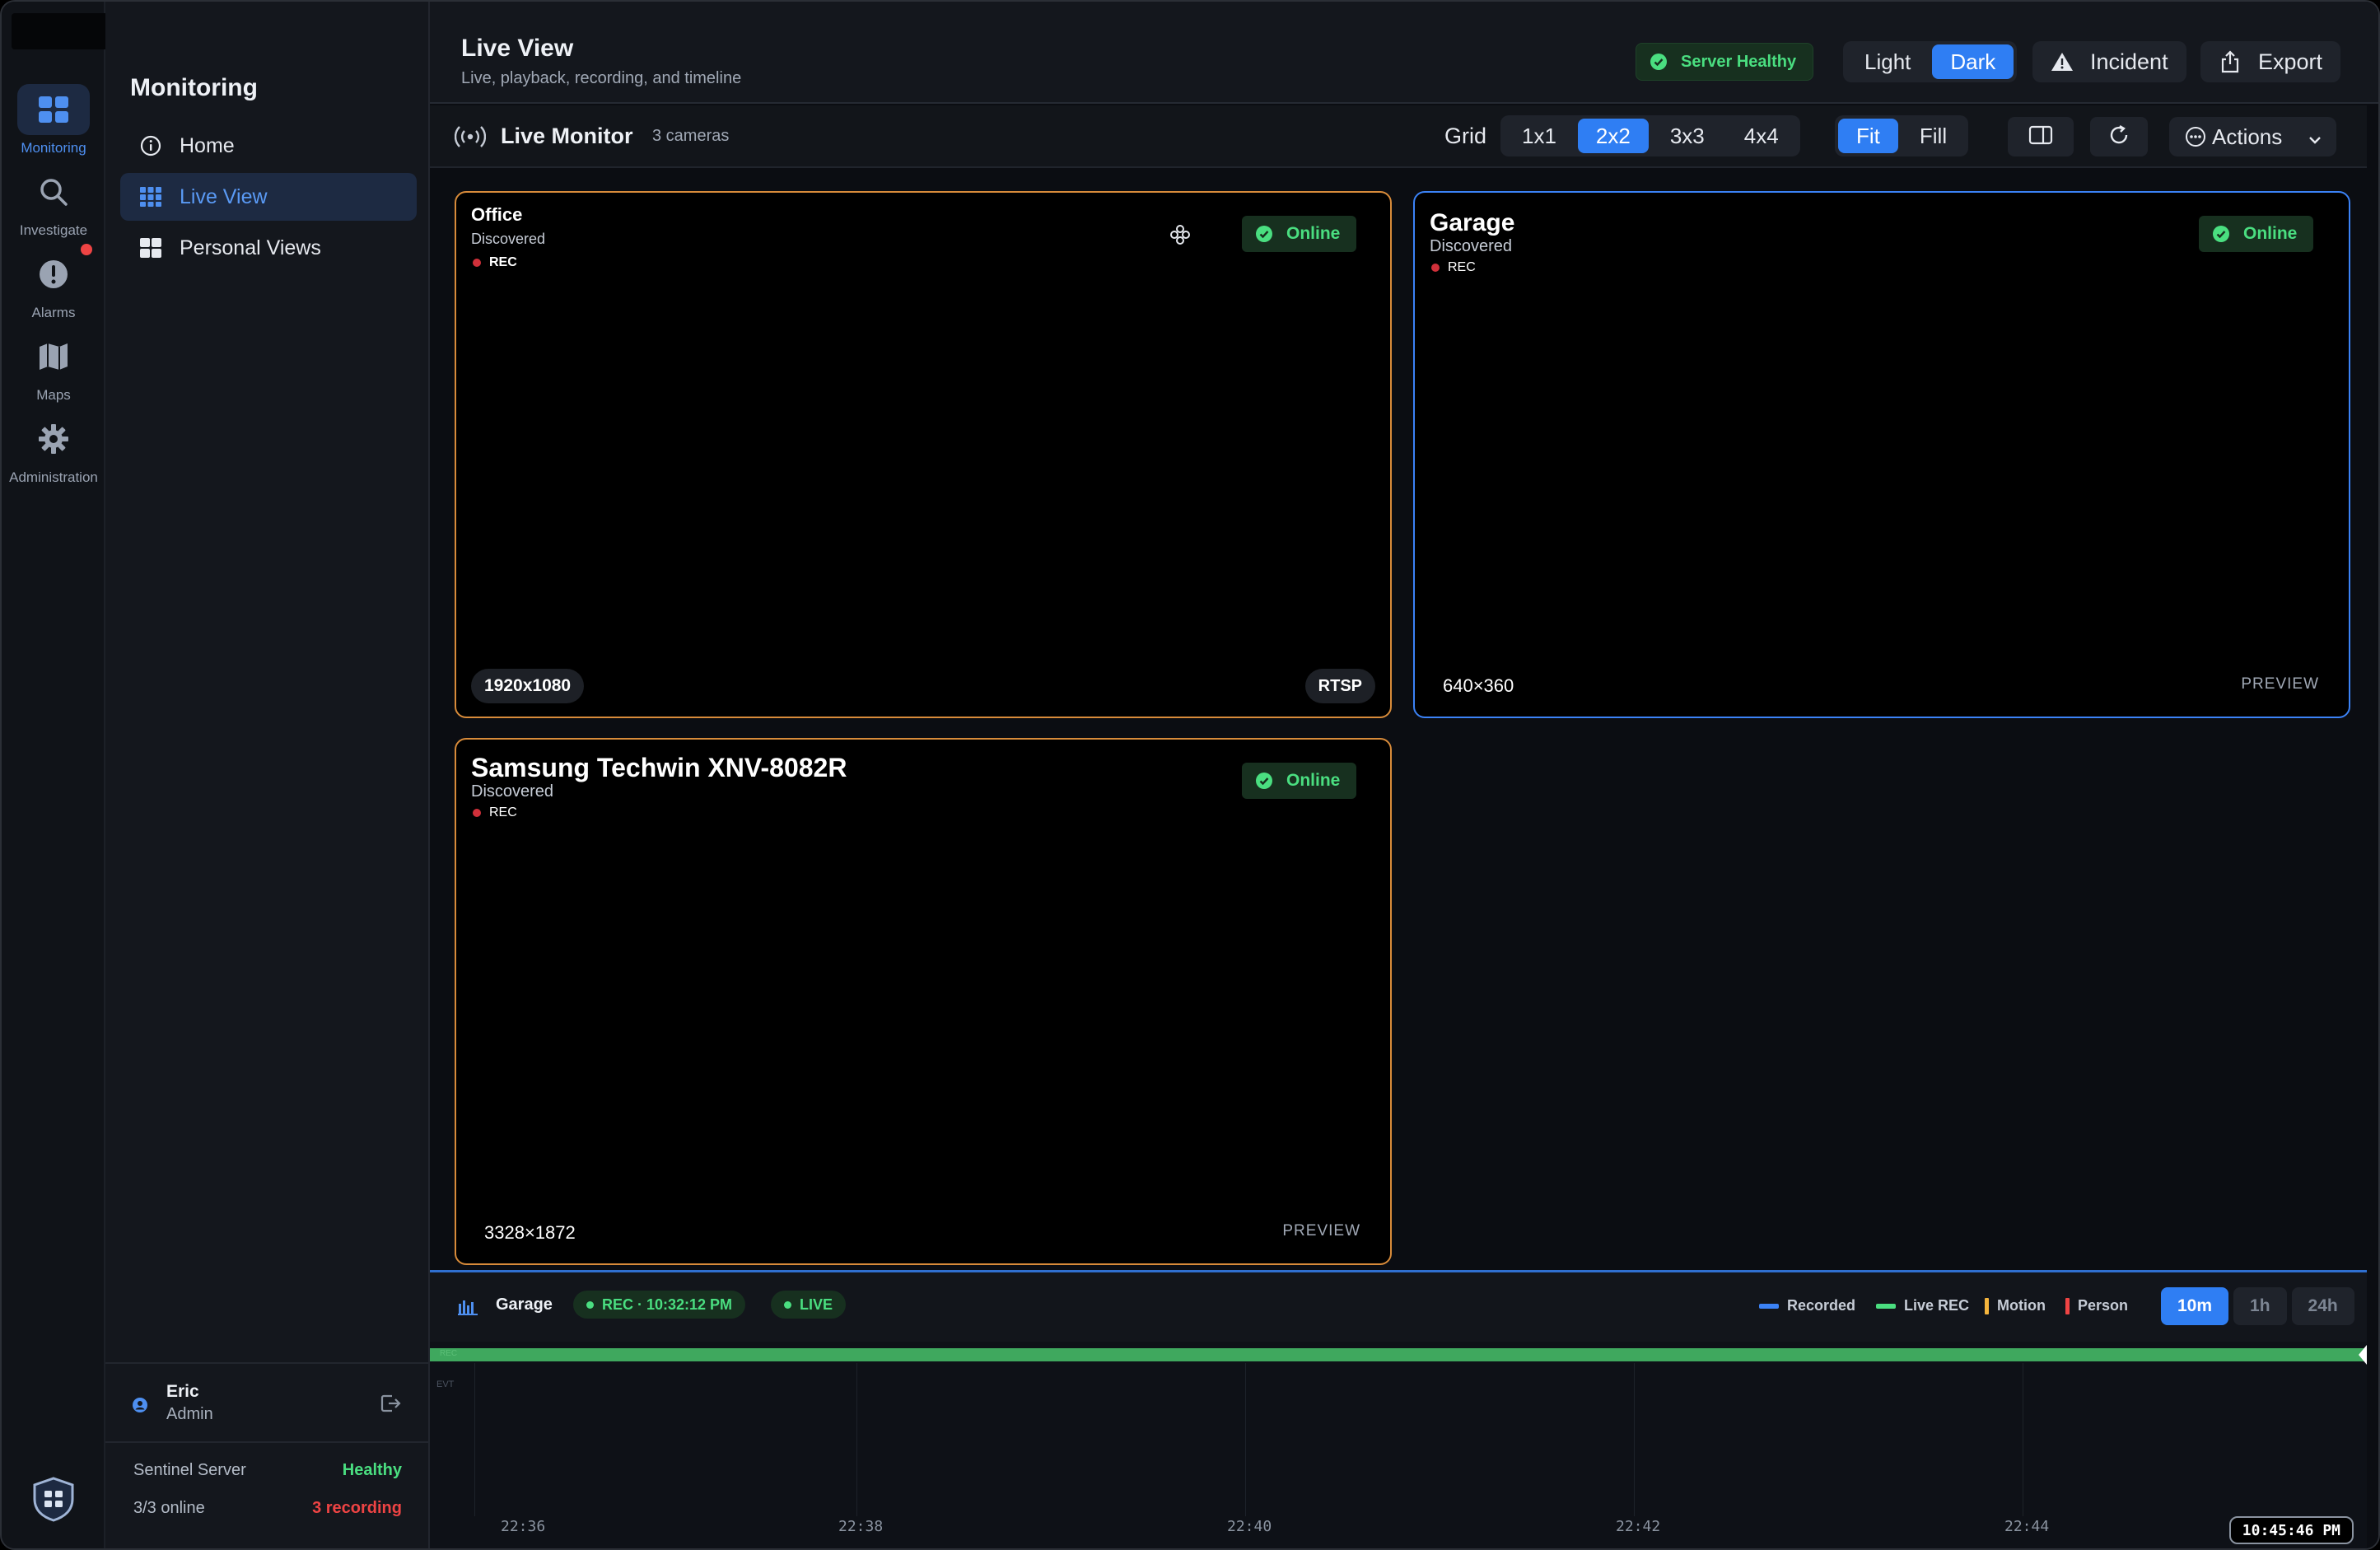  What do you see at coordinates (1887, 61) in the screenshot?
I see `theme-light-option: Light` at bounding box center [1887, 61].